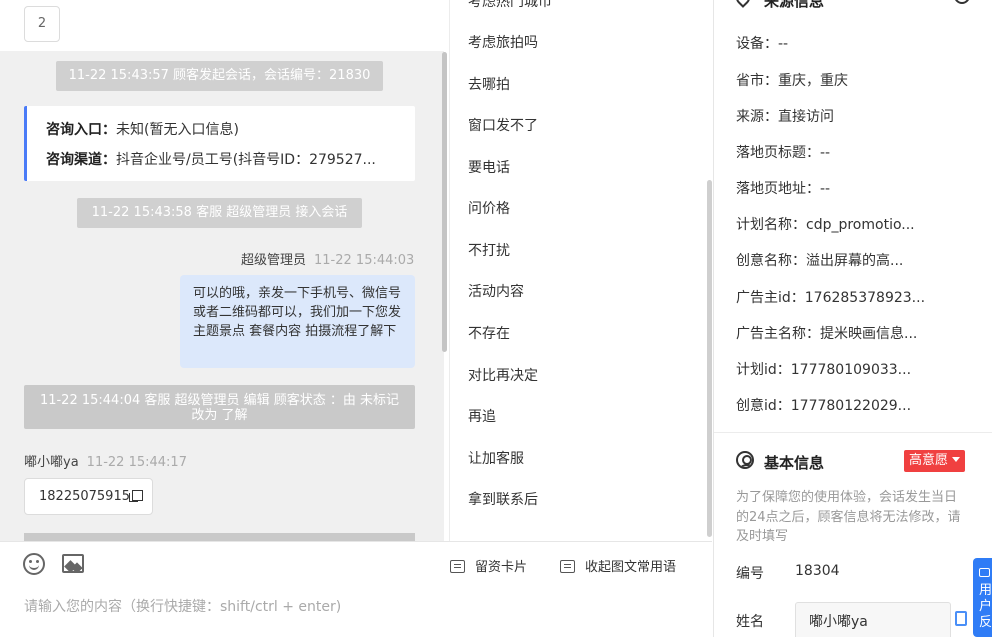  I want to click on phrase-item: 窗口发不了, so click(503, 125).